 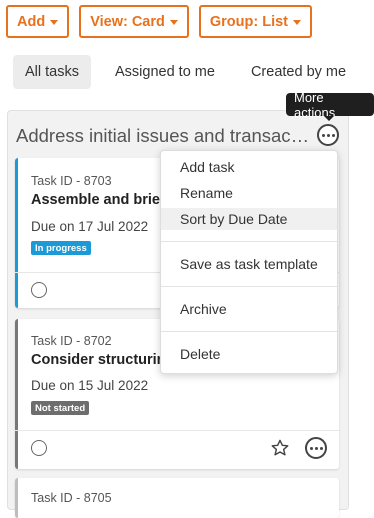 What do you see at coordinates (71, 181) in the screenshot?
I see `task-id: Task ID - 8703` at bounding box center [71, 181].